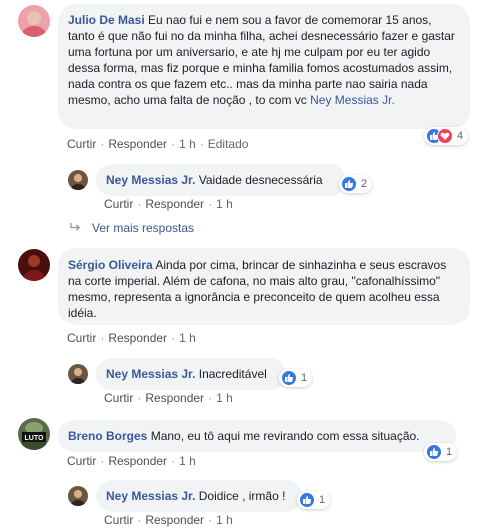 Image resolution: width=503 pixels, height=532 pixels. What do you see at coordinates (240, 496) in the screenshot?
I see `reply-text: Doidice , irmão !` at bounding box center [240, 496].